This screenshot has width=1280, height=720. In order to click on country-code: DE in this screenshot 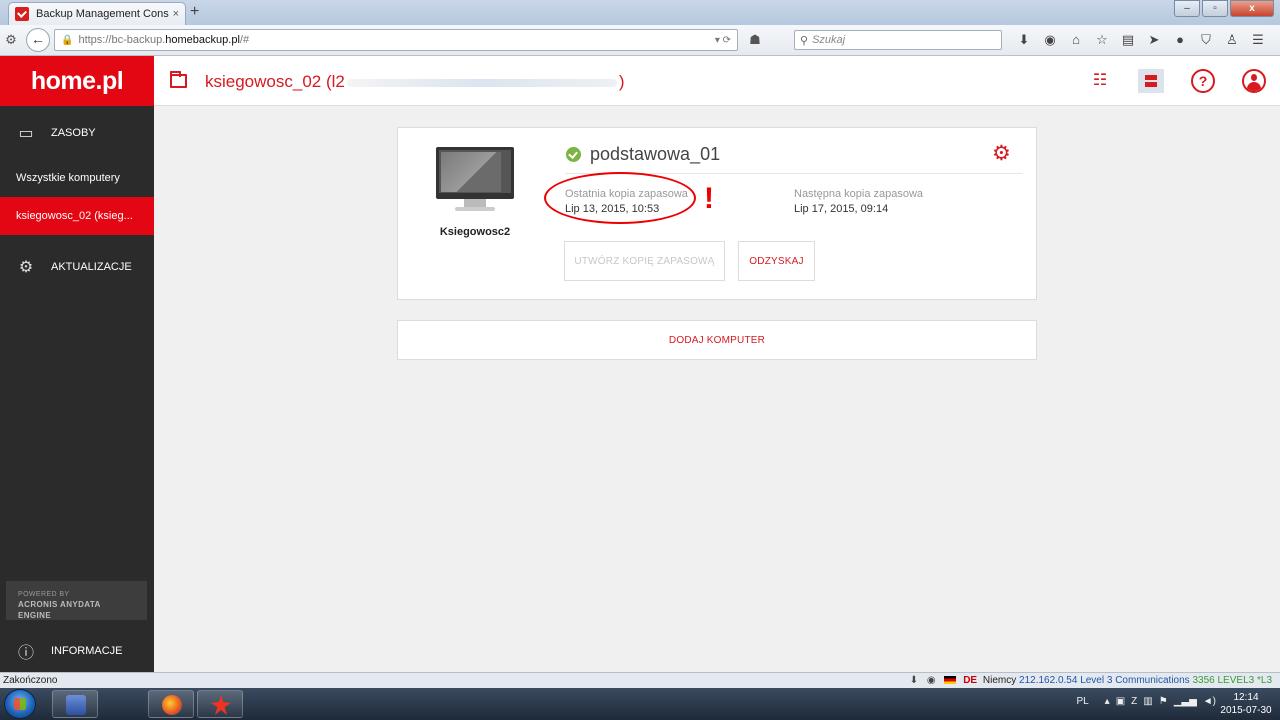, I will do `click(970, 680)`.